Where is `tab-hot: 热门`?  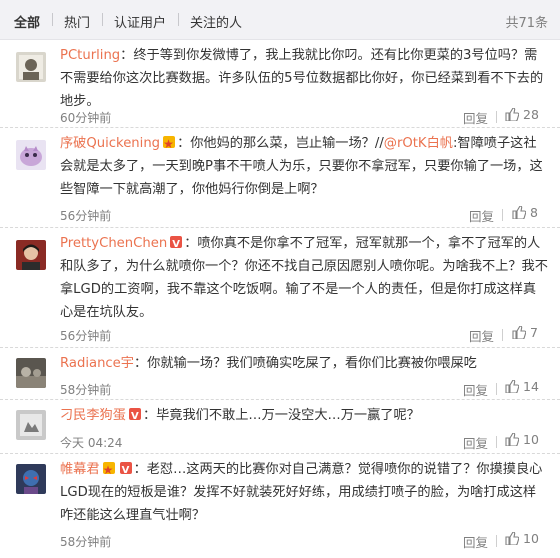
tab-hot: 热门 is located at coordinates (77, 21).